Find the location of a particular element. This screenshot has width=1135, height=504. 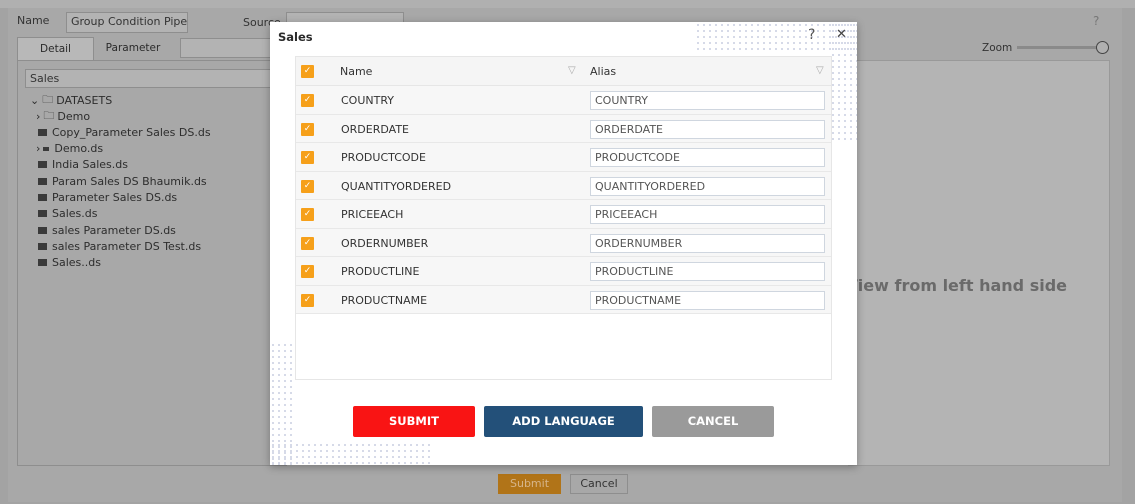

alias-input: PRODUCTLINE is located at coordinates (707, 271).